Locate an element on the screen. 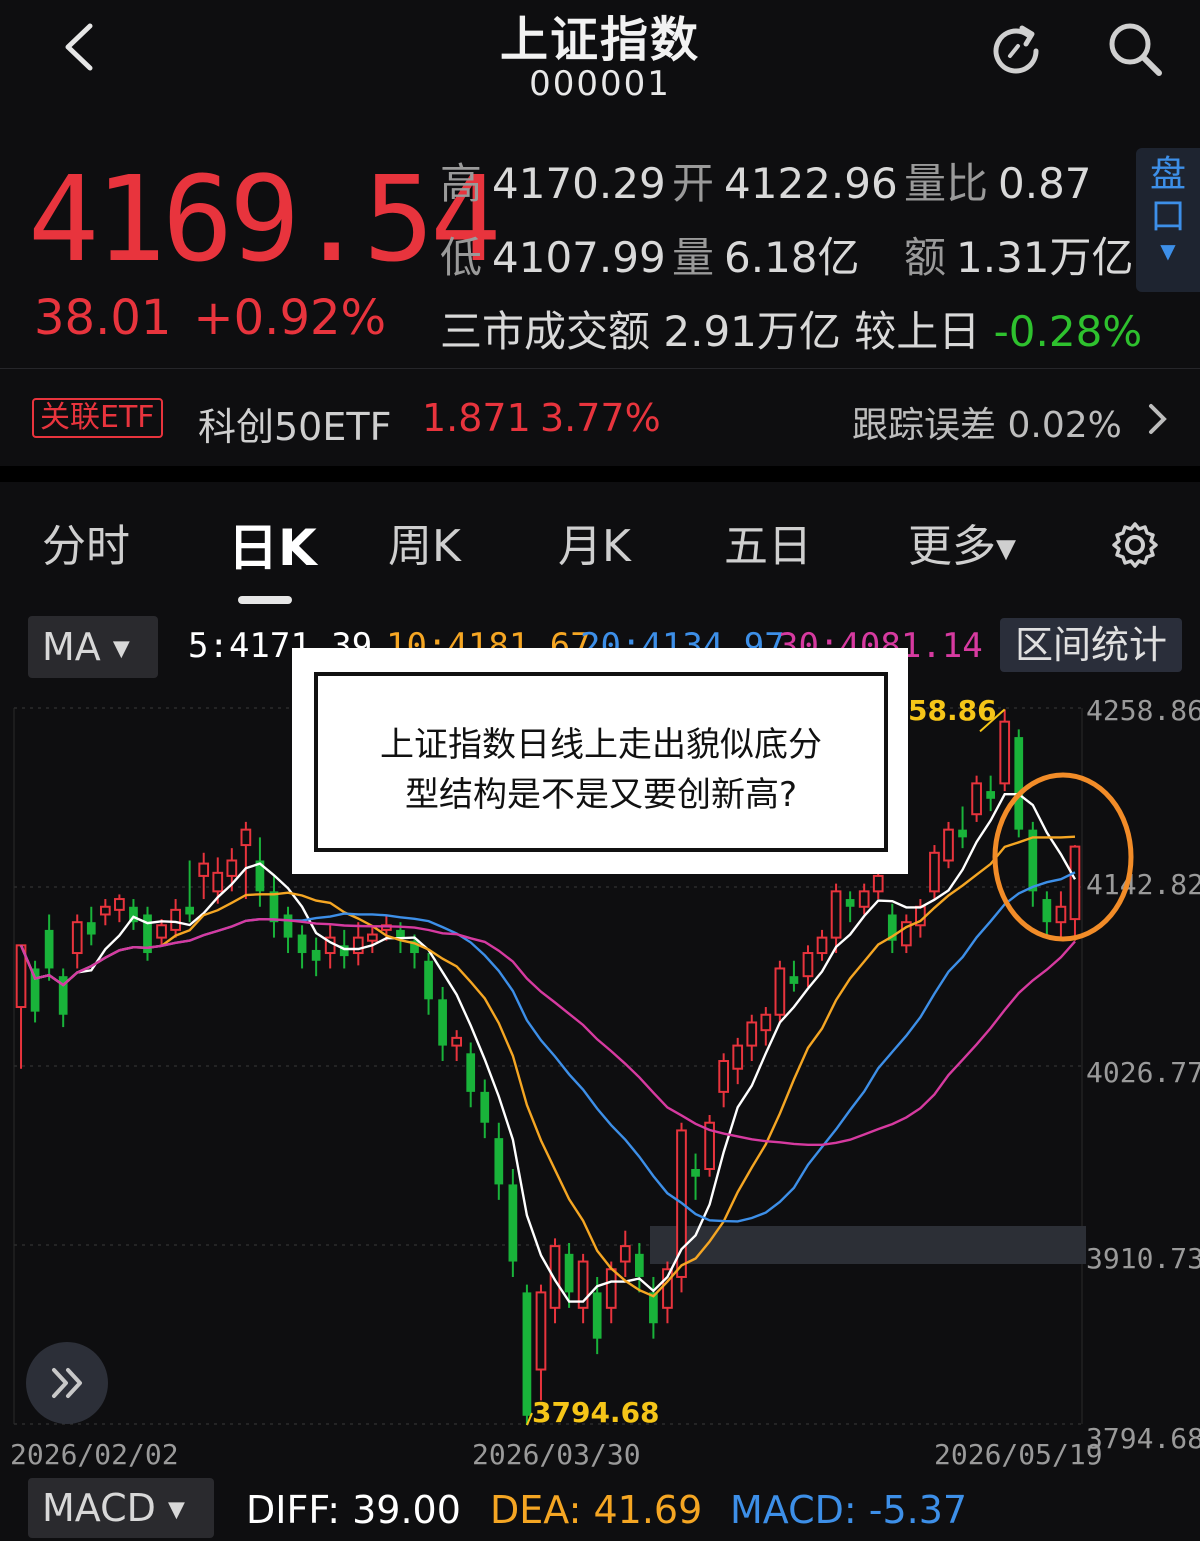  pankou-label: 盘口 is located at coordinates (1167, 195).